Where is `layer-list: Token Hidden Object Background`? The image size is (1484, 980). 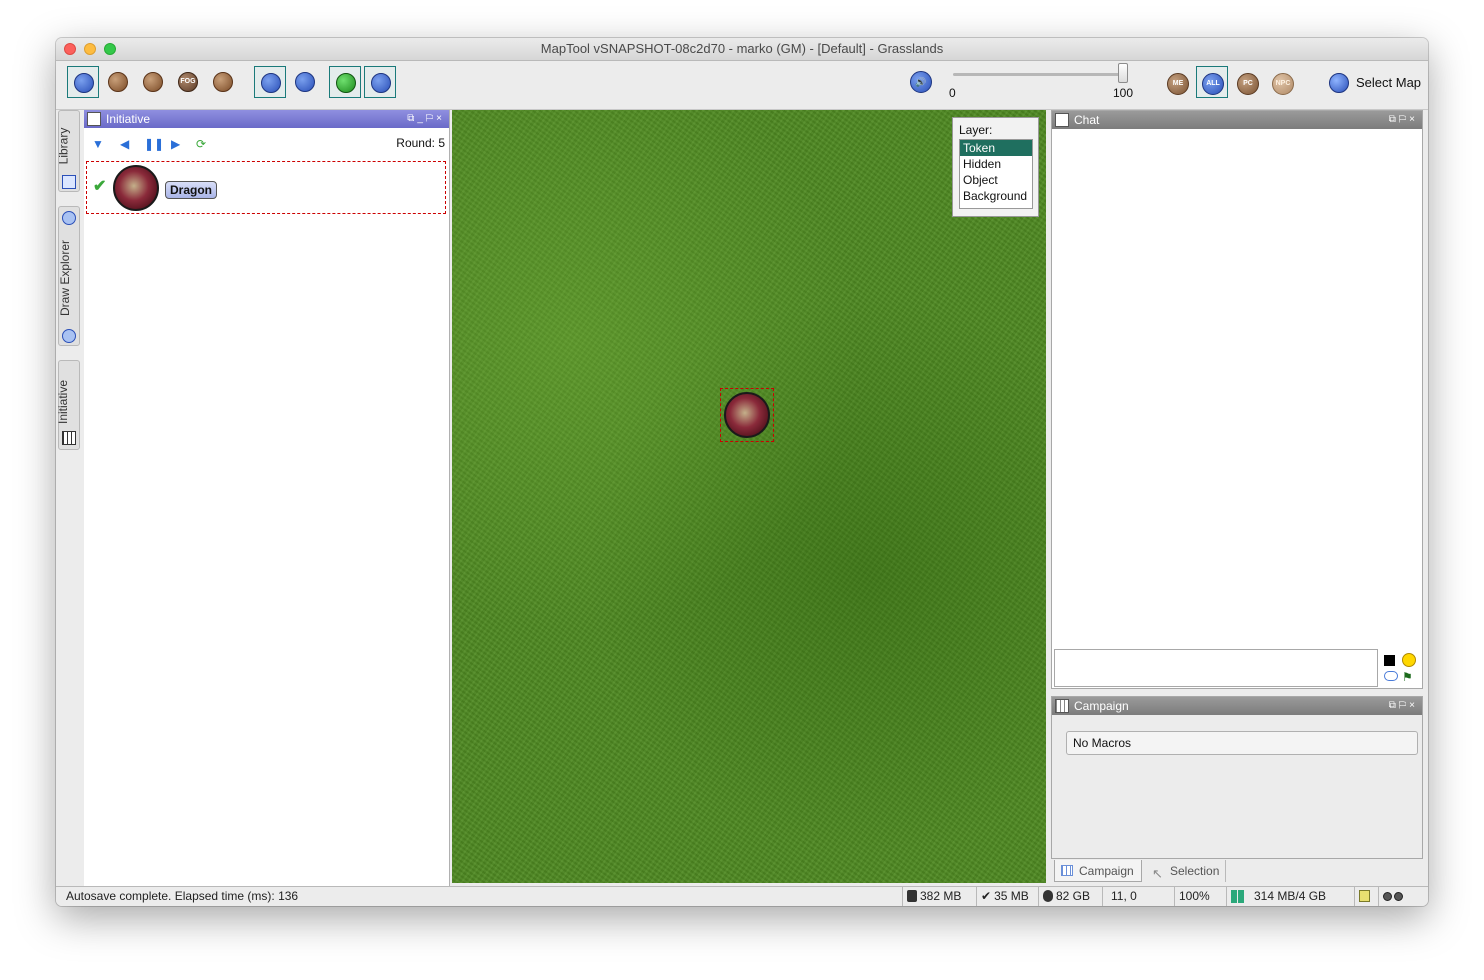
layer-list: Token Hidden Object Background is located at coordinates (996, 174).